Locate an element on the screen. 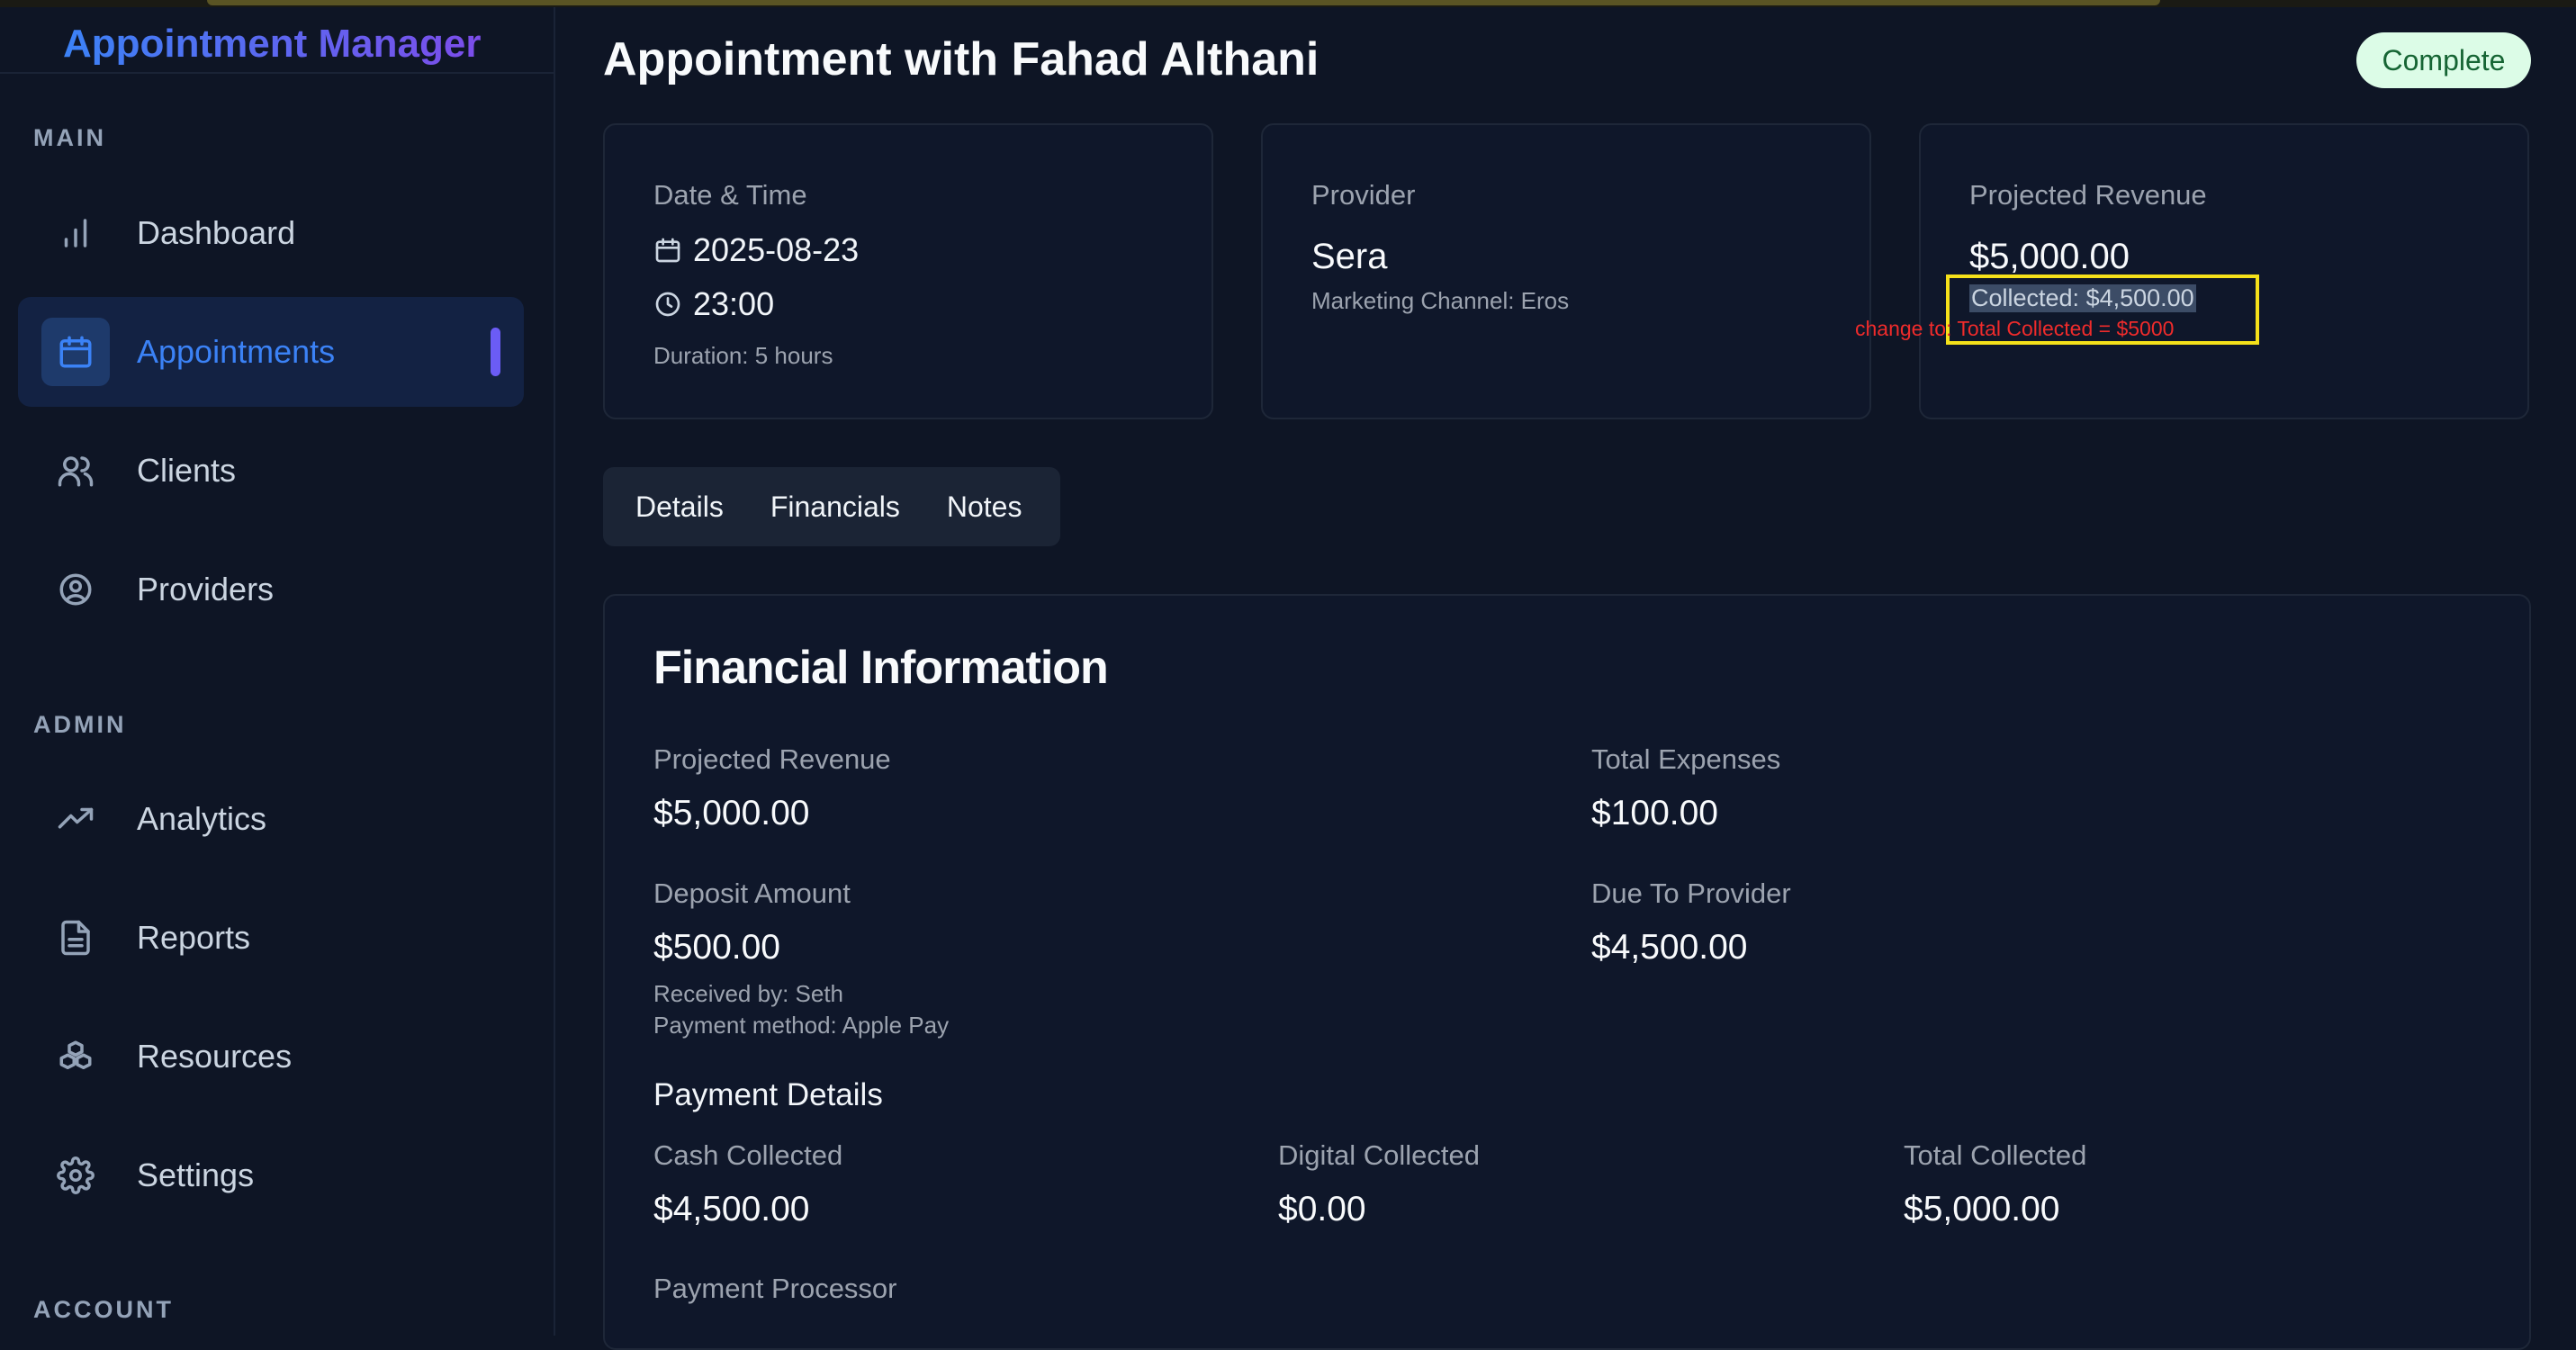  sidebar-item-label: Settings is located at coordinates (196, 1174).